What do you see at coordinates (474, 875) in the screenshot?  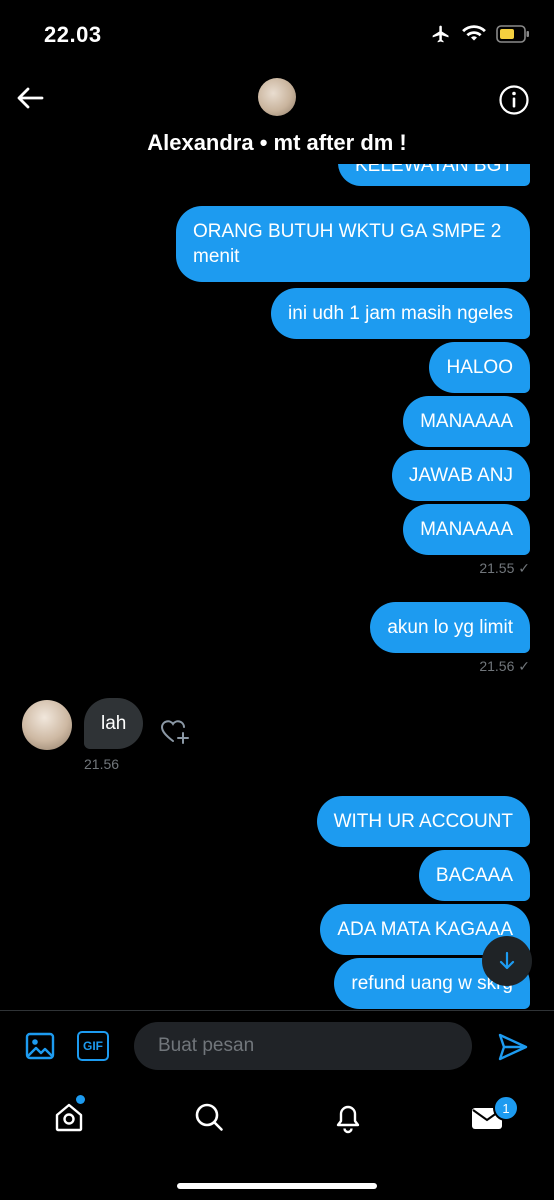 I see `sent-message: BACAAA` at bounding box center [474, 875].